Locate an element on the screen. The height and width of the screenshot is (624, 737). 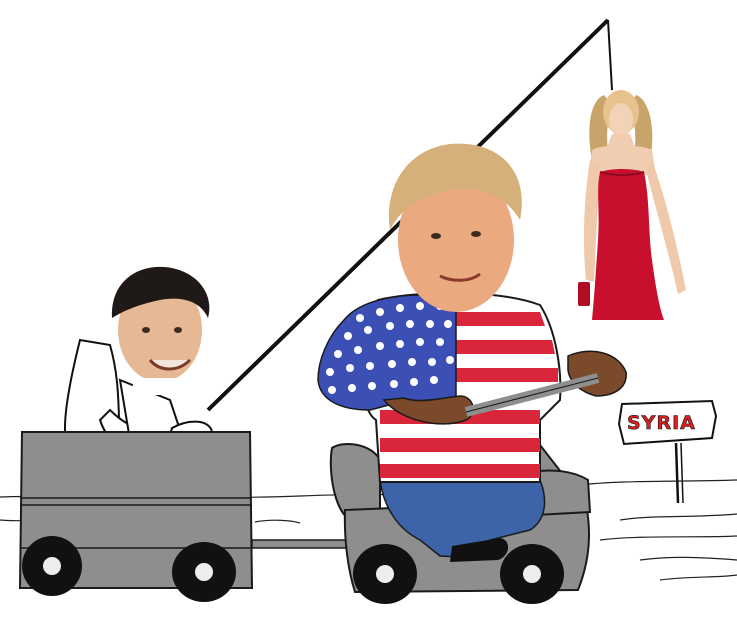
woman-in-red-dress is located at coordinates (632, 205).